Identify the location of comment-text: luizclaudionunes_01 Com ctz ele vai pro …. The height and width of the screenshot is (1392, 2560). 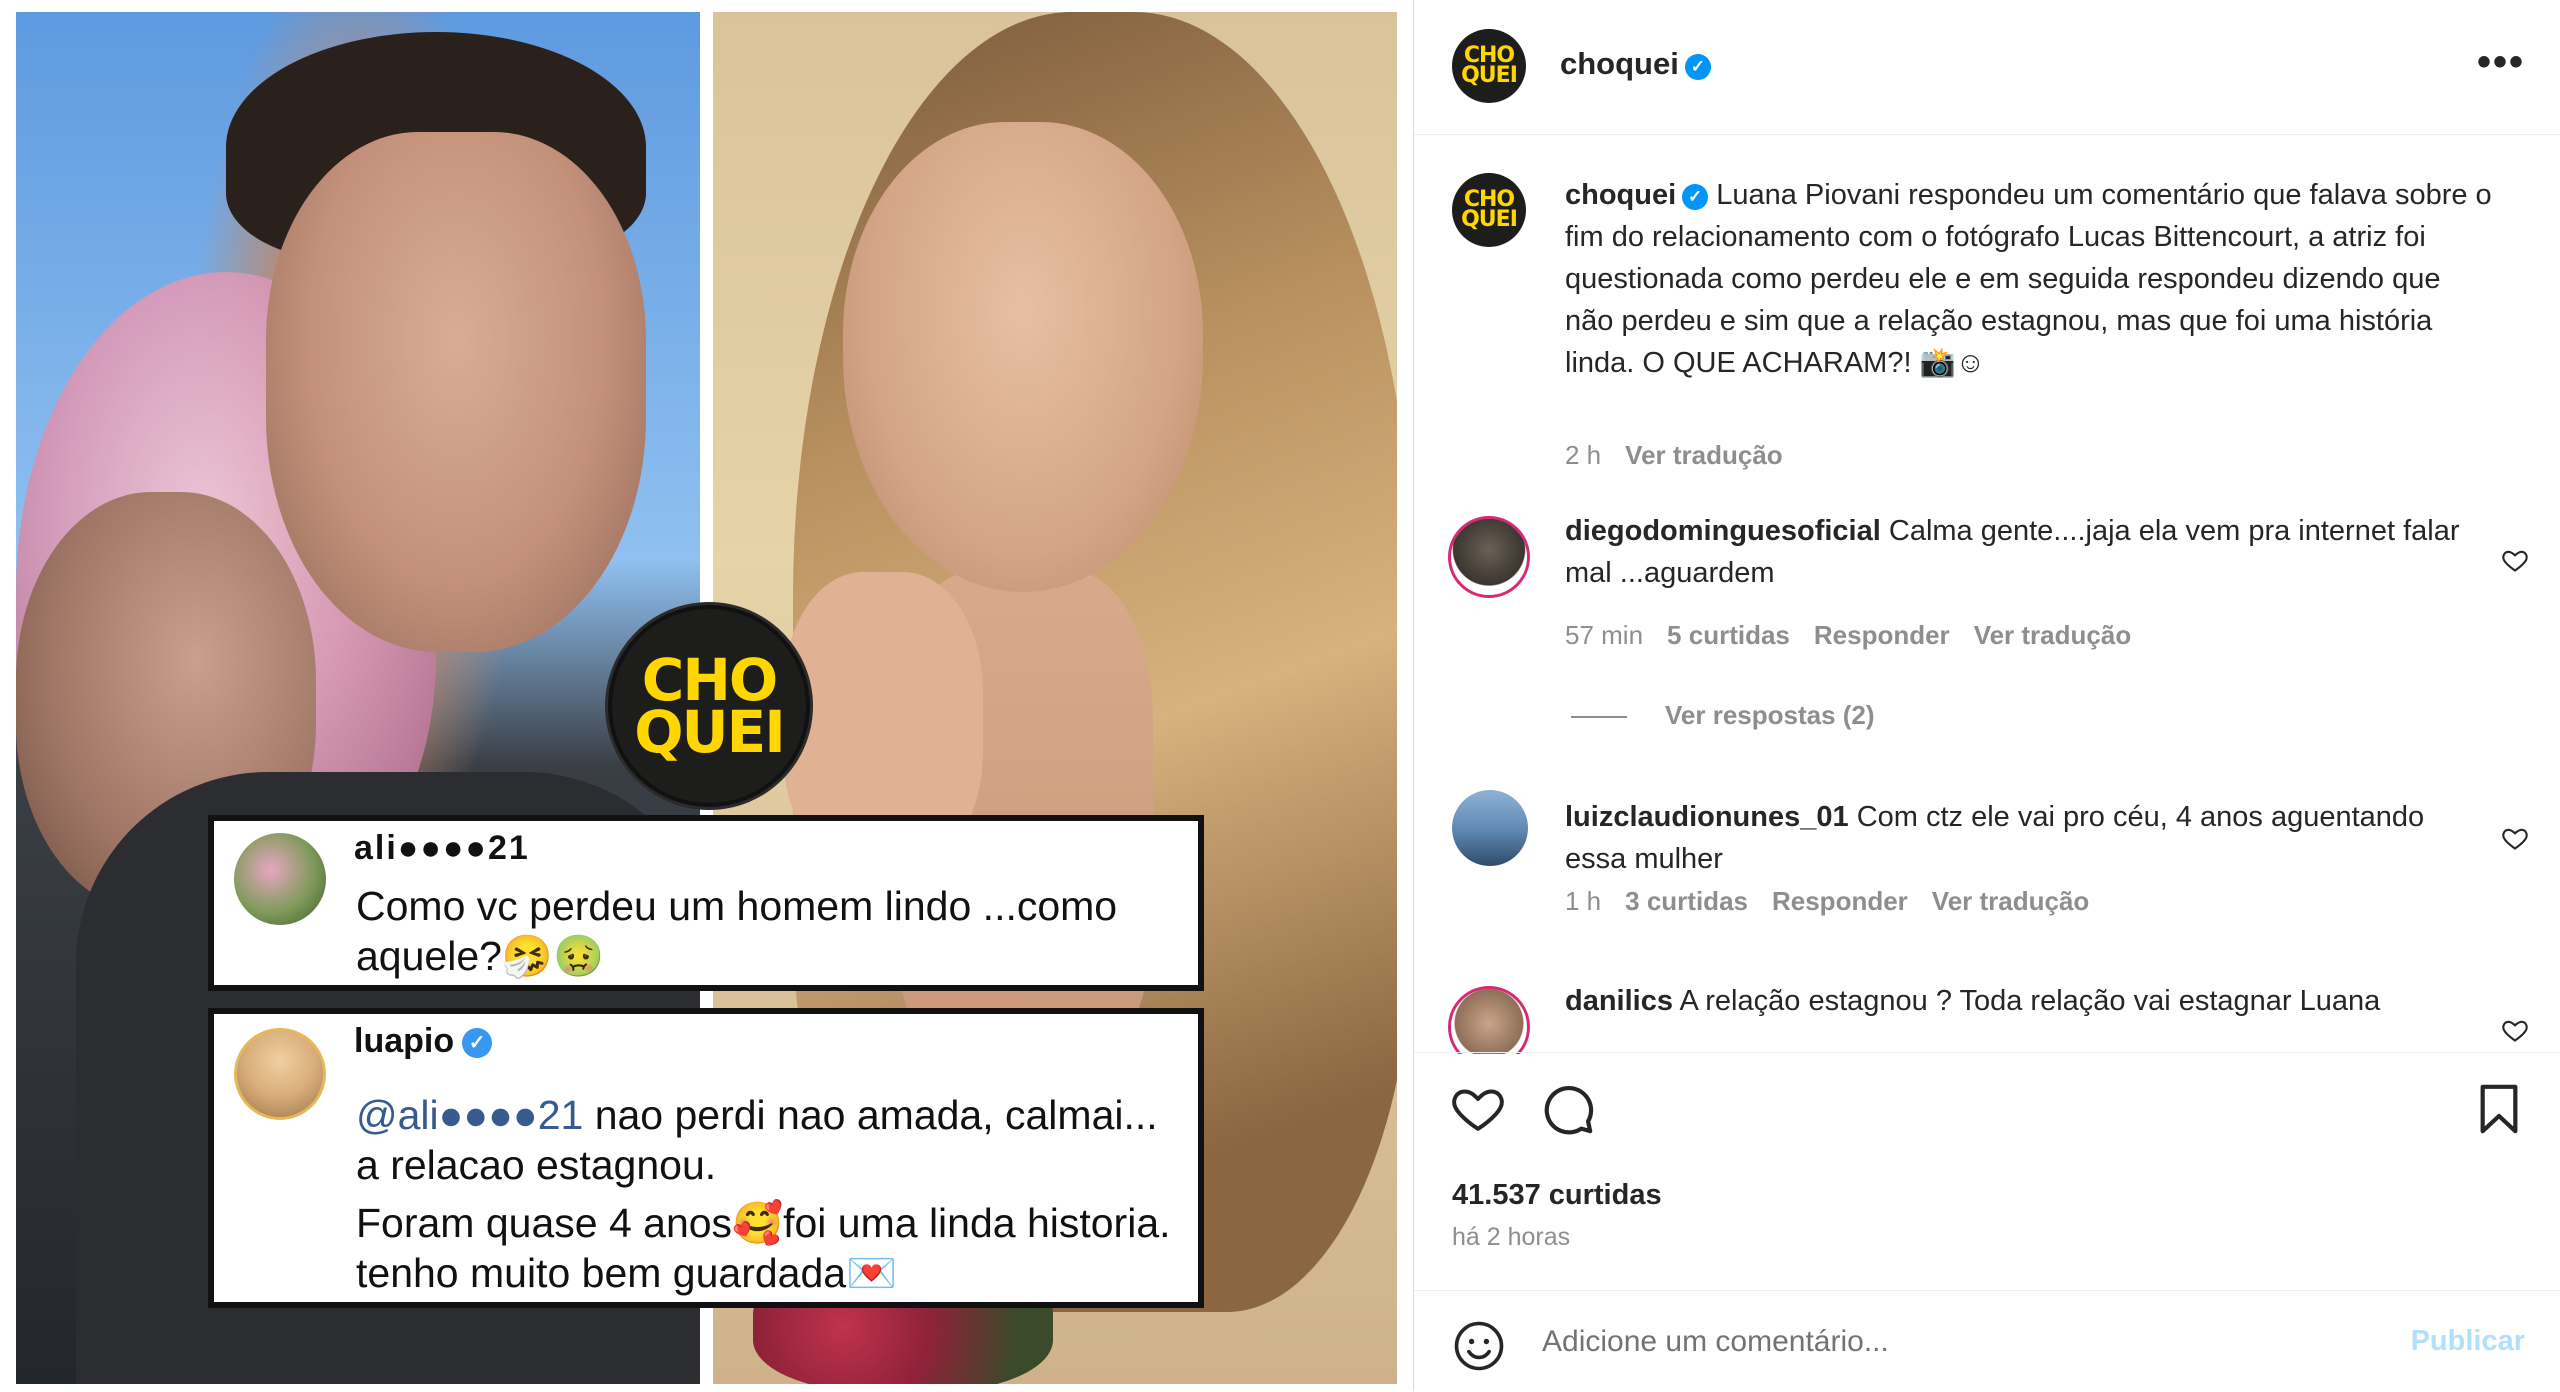
(1995, 838).